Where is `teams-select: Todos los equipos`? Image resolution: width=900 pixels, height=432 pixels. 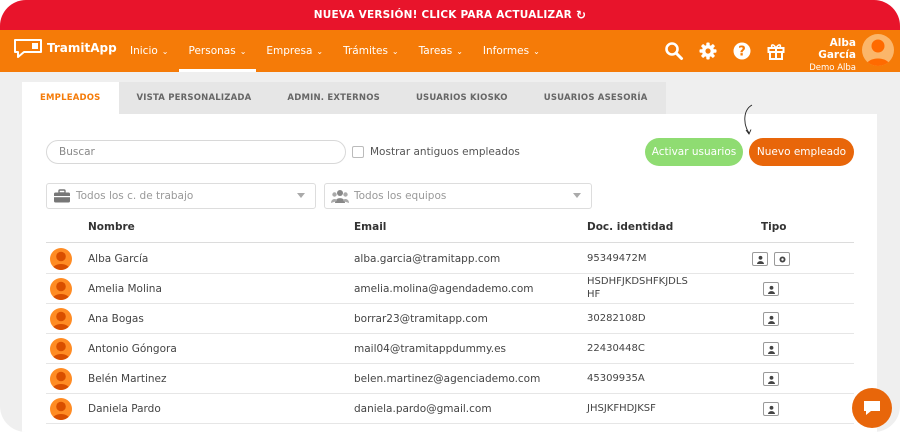
teams-select: Todos los equipos is located at coordinates (458, 196).